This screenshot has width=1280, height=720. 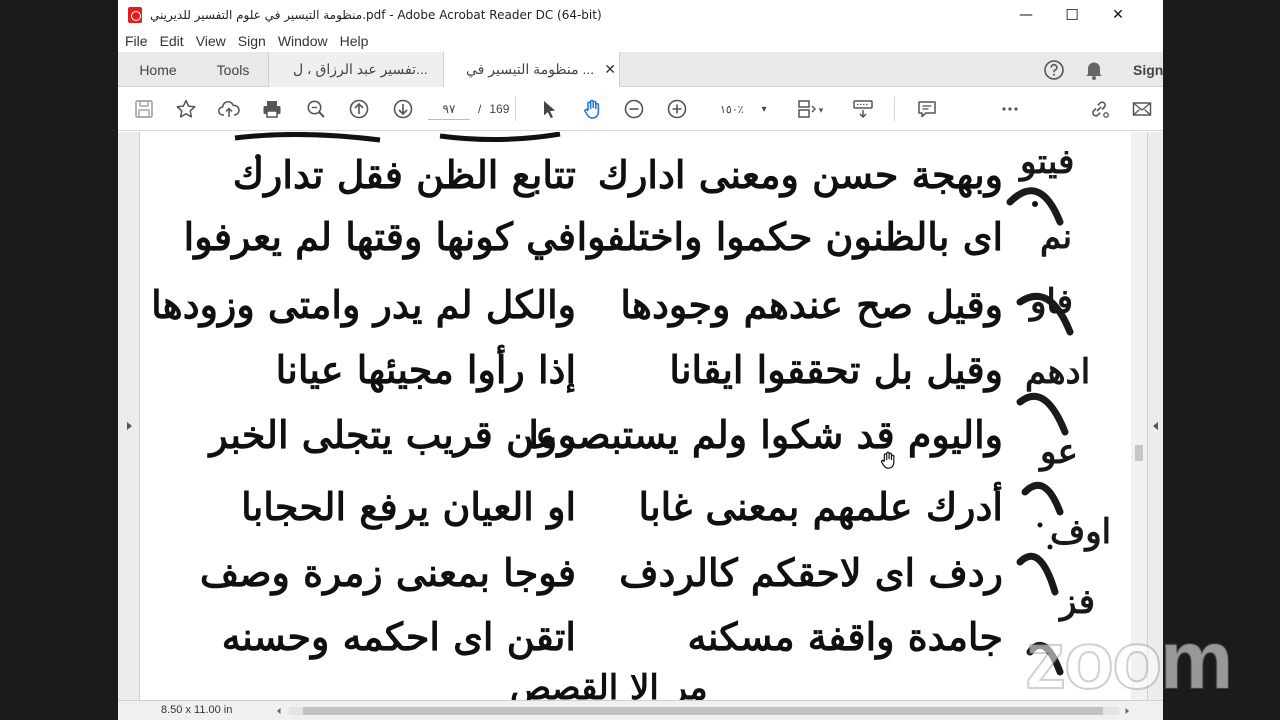 What do you see at coordinates (888, 460) in the screenshot?
I see `hand-cursor-icon` at bounding box center [888, 460].